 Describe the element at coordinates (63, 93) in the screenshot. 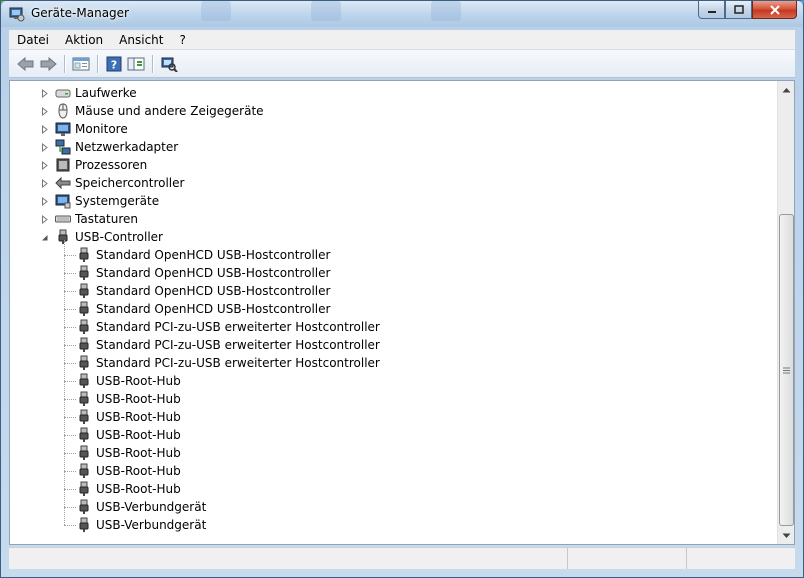

I see `drive-icon` at that location.